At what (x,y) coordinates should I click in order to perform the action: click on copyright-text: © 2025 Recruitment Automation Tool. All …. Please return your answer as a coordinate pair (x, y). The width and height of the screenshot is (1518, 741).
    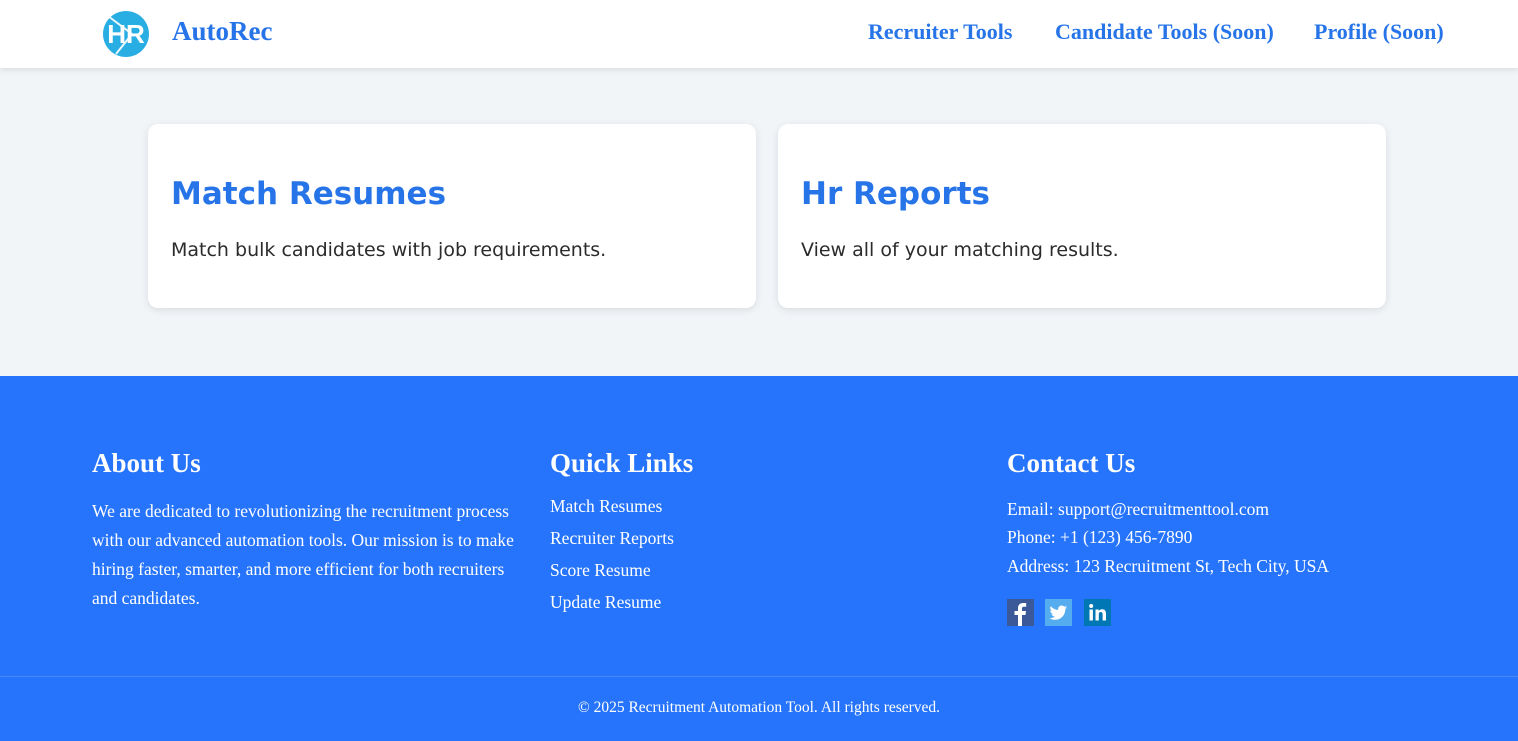
    Looking at the image, I should click on (759, 707).